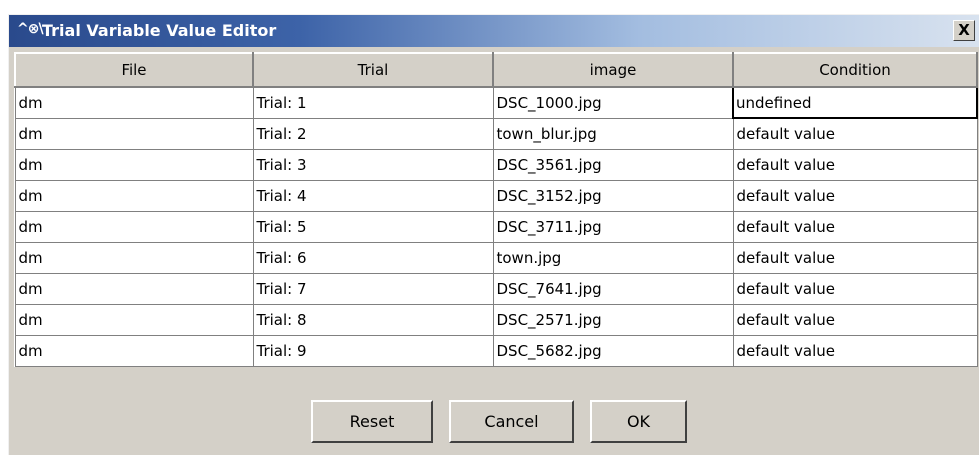 Image resolution: width=979 pixels, height=455 pixels. What do you see at coordinates (613, 226) in the screenshot?
I see `image-cell: DSC_3711.jpg` at bounding box center [613, 226].